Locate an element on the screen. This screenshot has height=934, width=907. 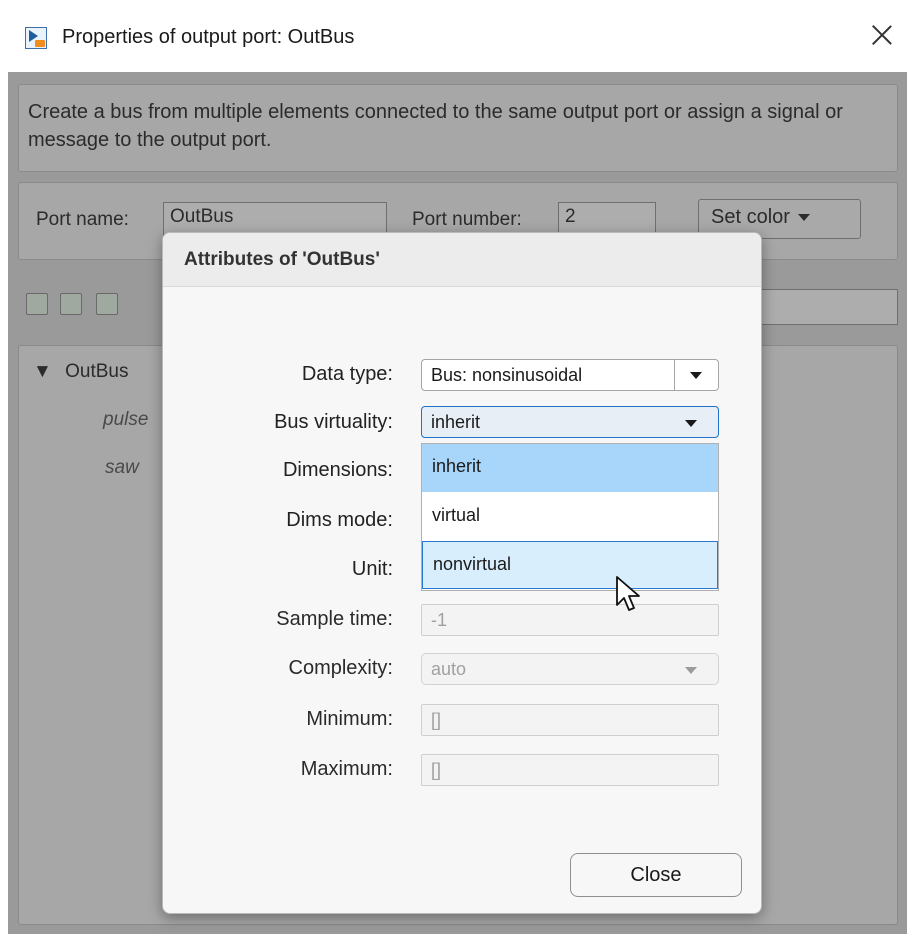
tree-item-pulse: pulse is located at coordinates (125, 420).